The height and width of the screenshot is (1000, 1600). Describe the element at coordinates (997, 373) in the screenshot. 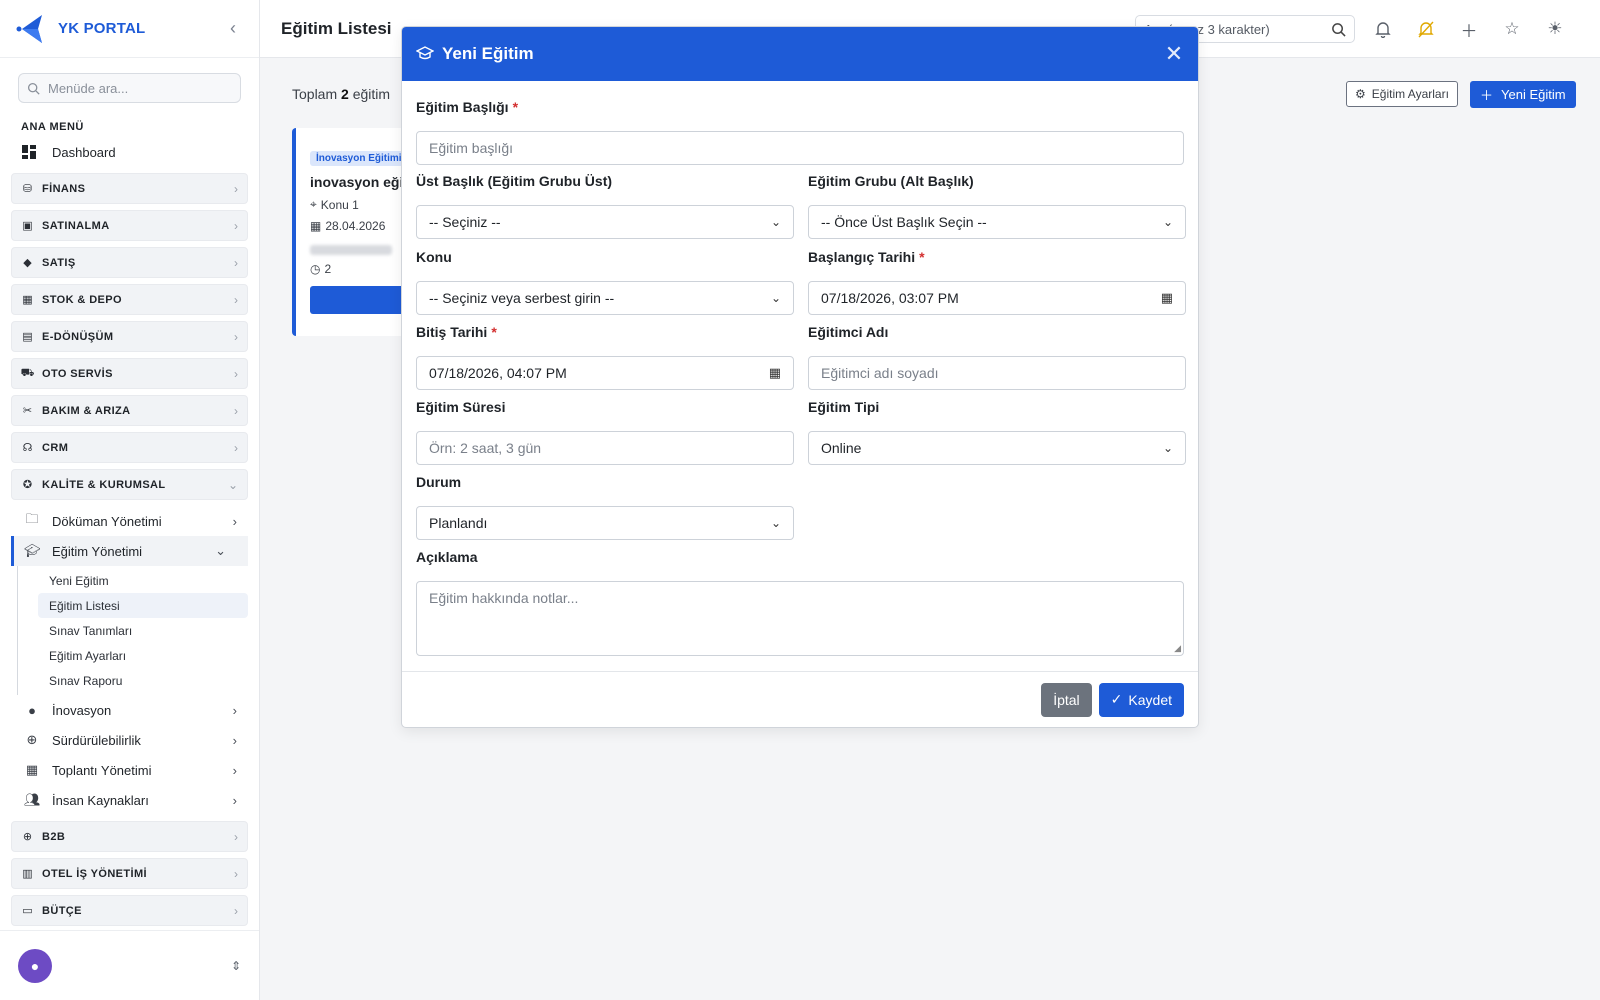

I see `trainer-name-input: Eğitimci adı soyadı` at that location.